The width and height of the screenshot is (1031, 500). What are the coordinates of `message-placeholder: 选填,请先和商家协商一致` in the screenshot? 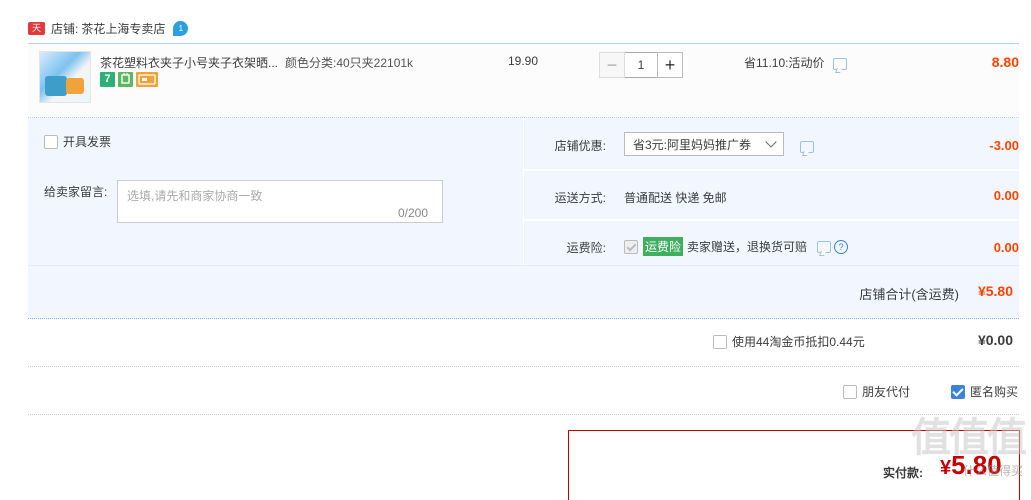 It's located at (195, 196).